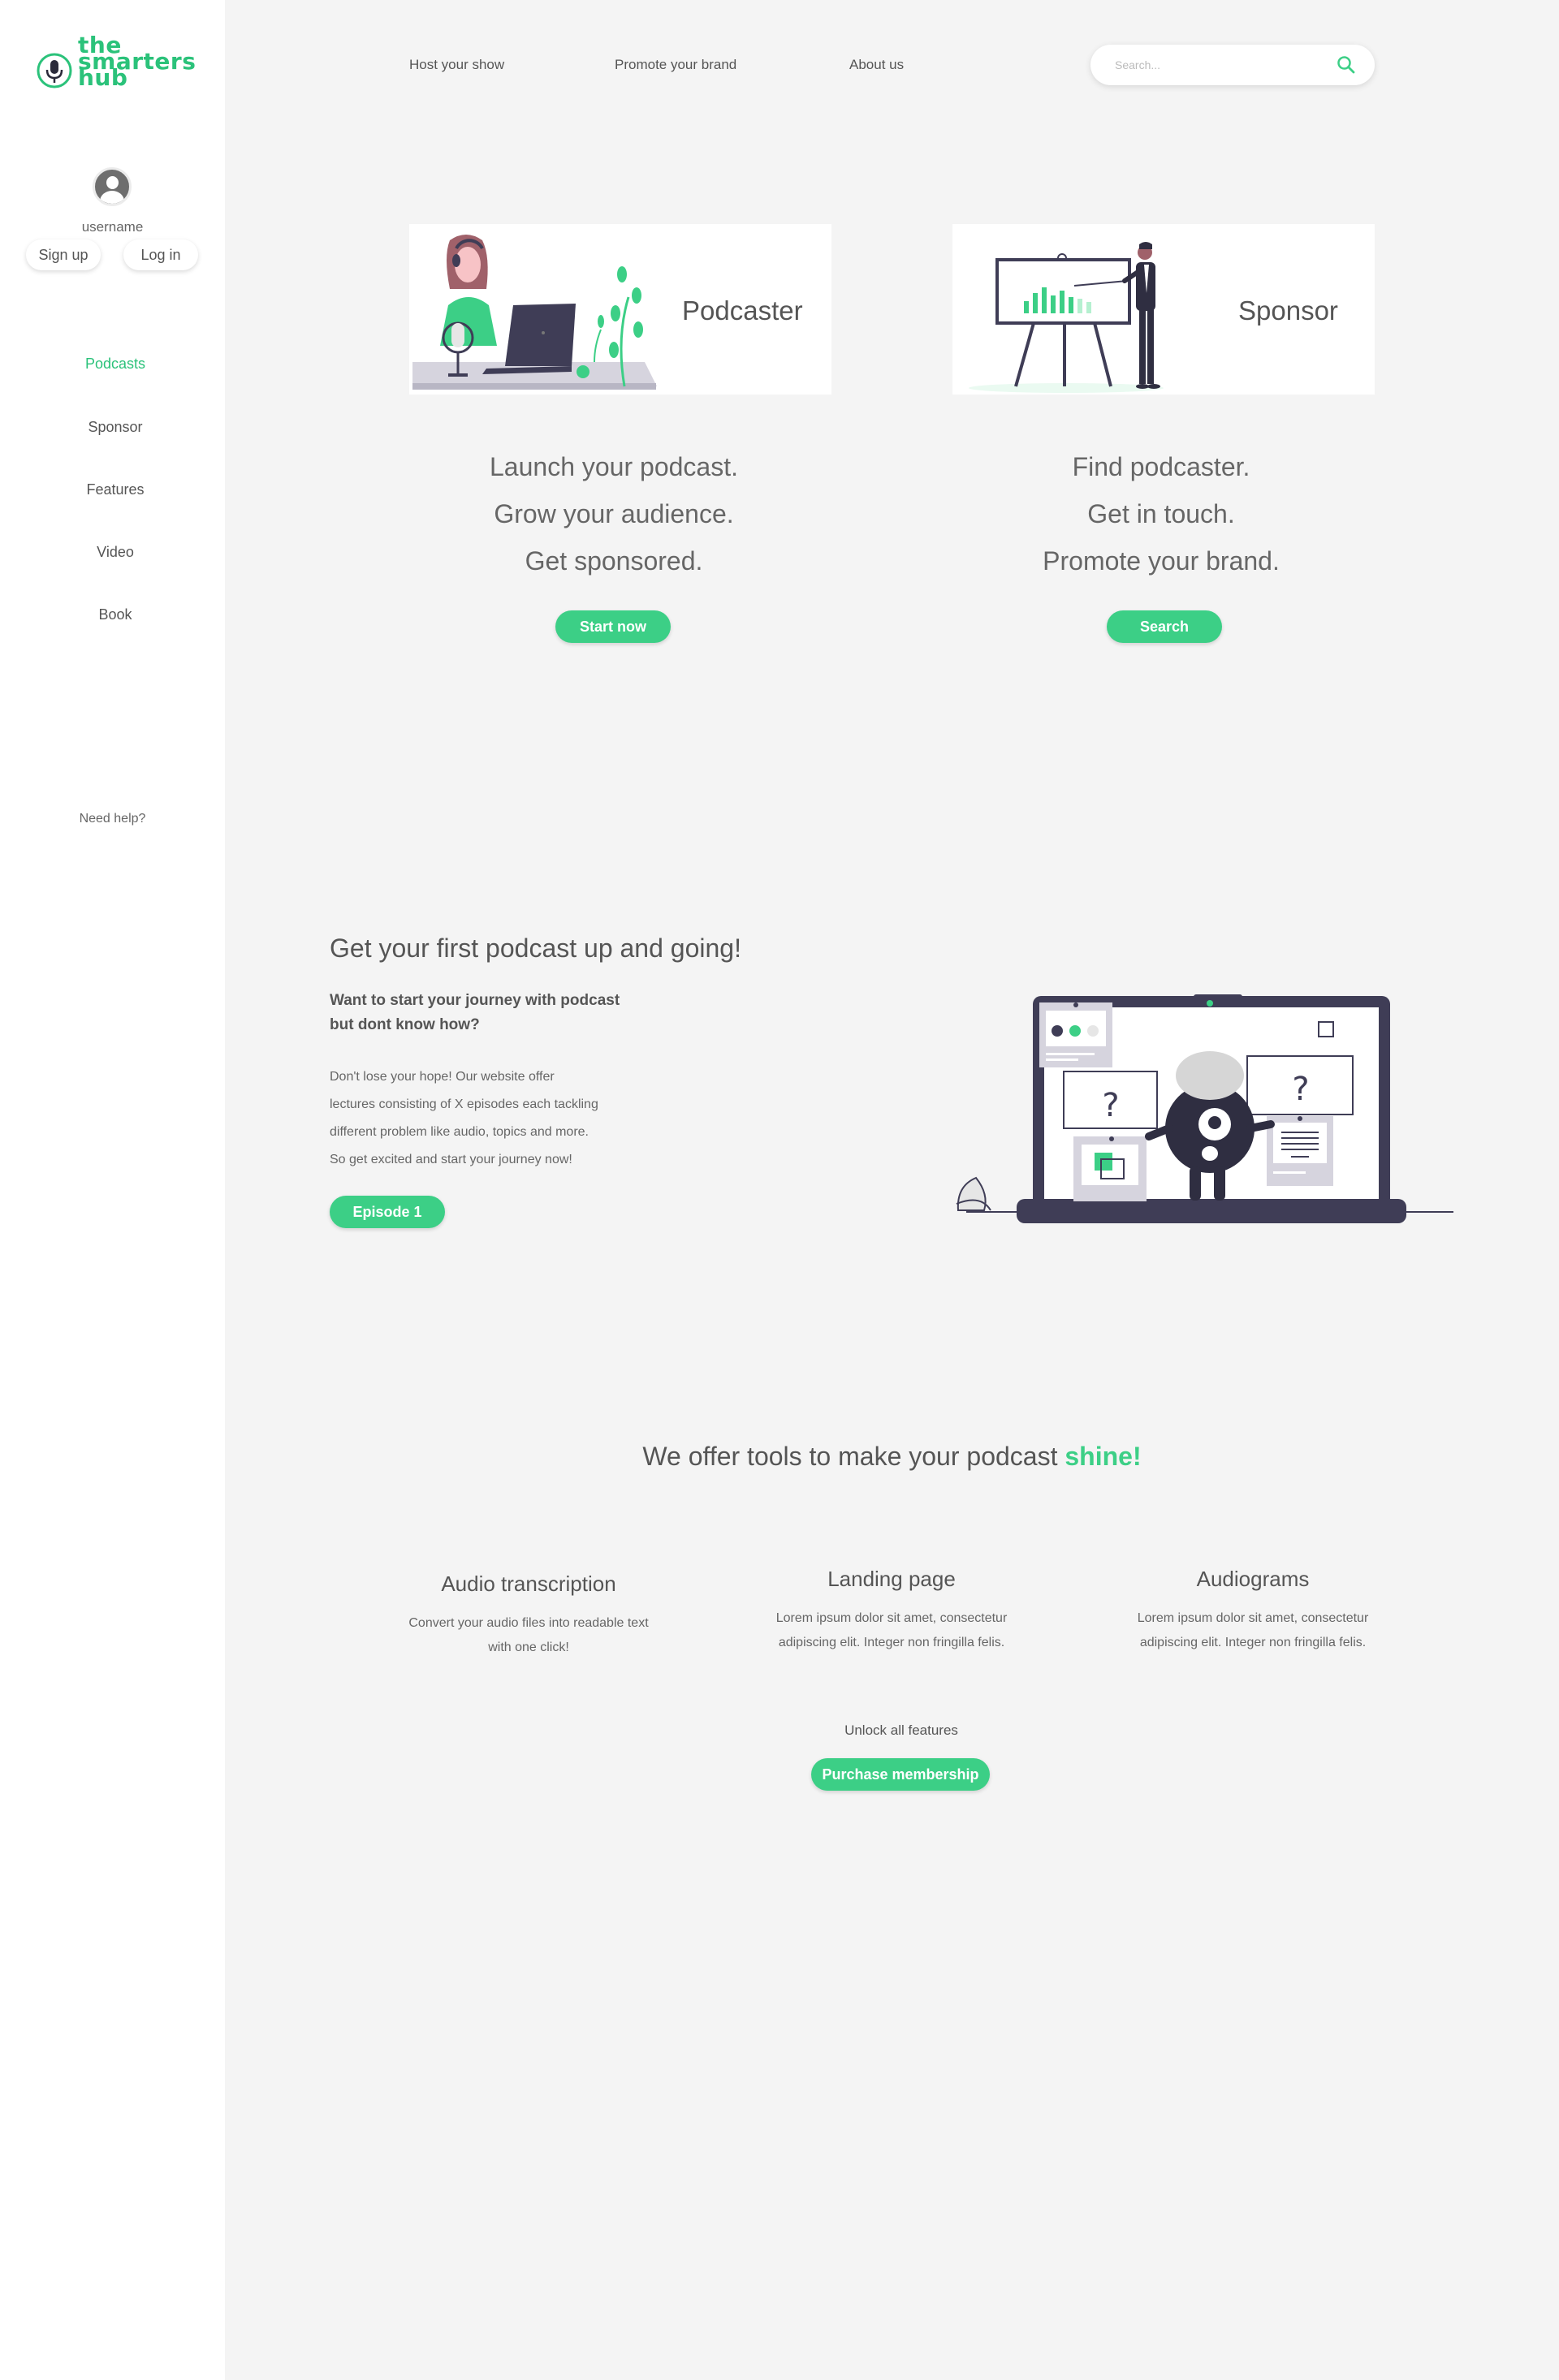 Image resolution: width=1559 pixels, height=2380 pixels. I want to click on avatar, so click(112, 186).